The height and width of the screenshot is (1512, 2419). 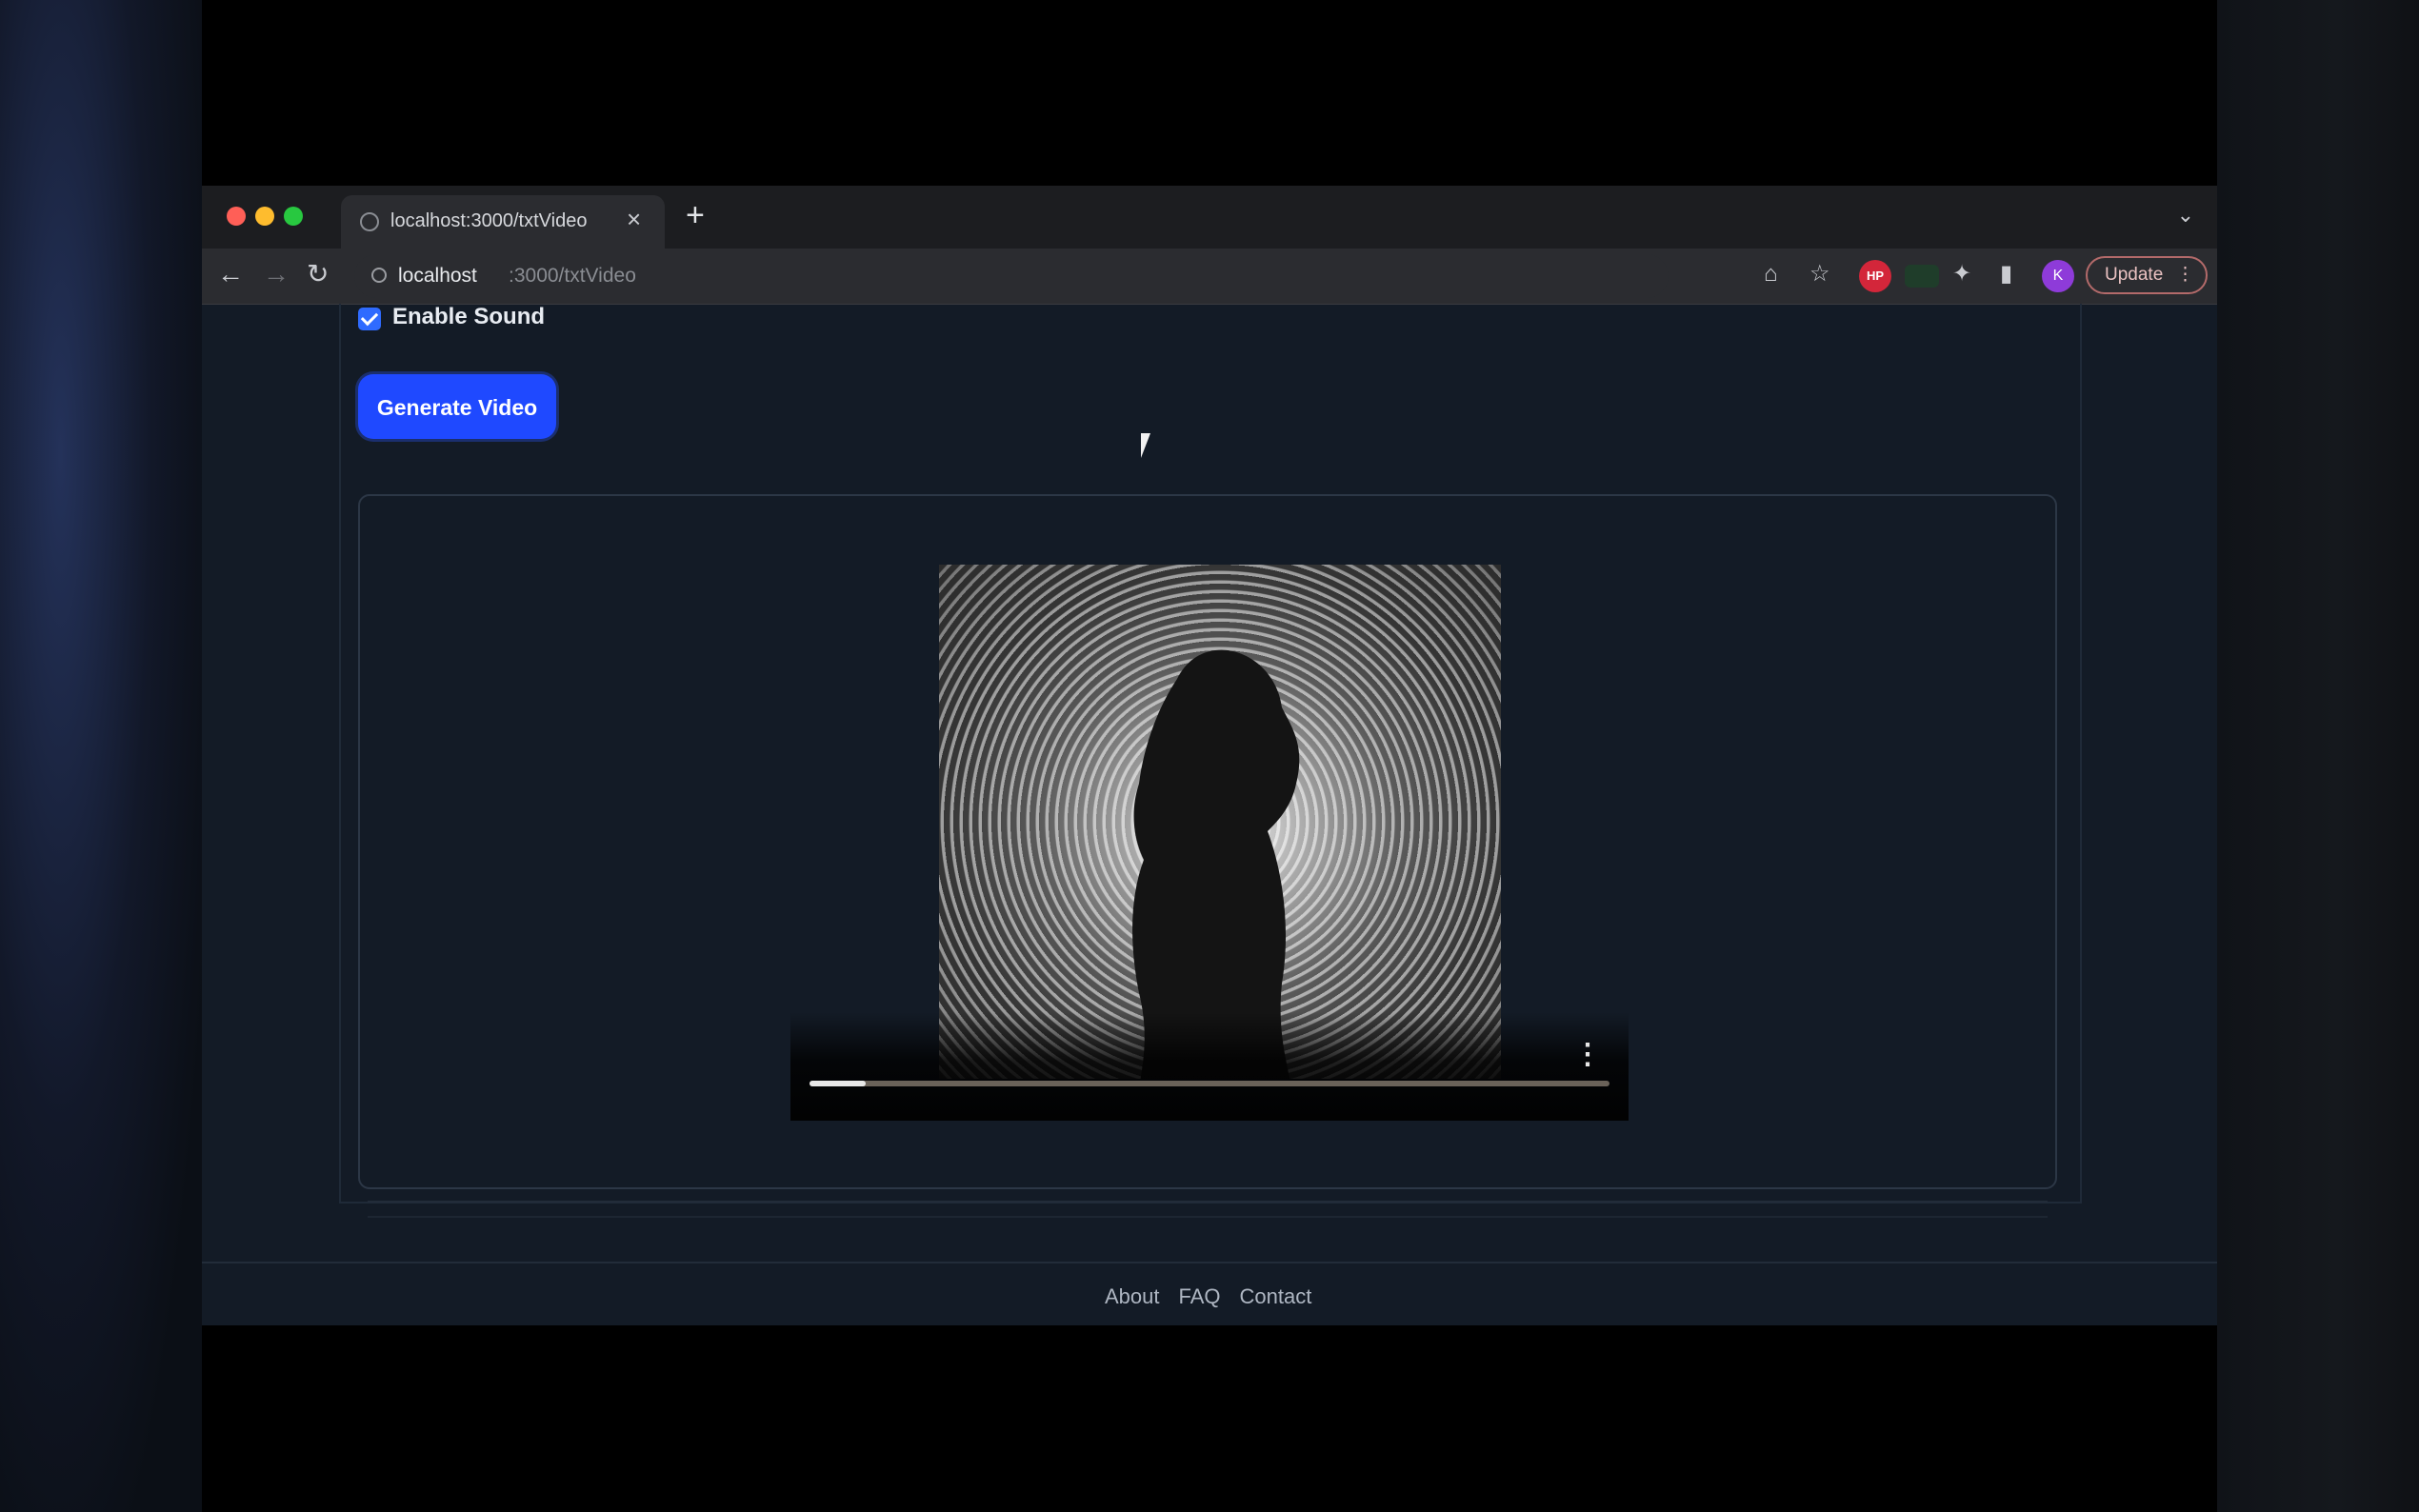 I want to click on tab-strip: localhost:3000/txtVideo × + ⌄, so click(x=1209, y=217).